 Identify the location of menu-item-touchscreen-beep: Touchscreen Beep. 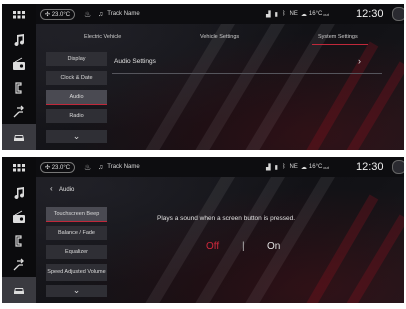
(76, 214).